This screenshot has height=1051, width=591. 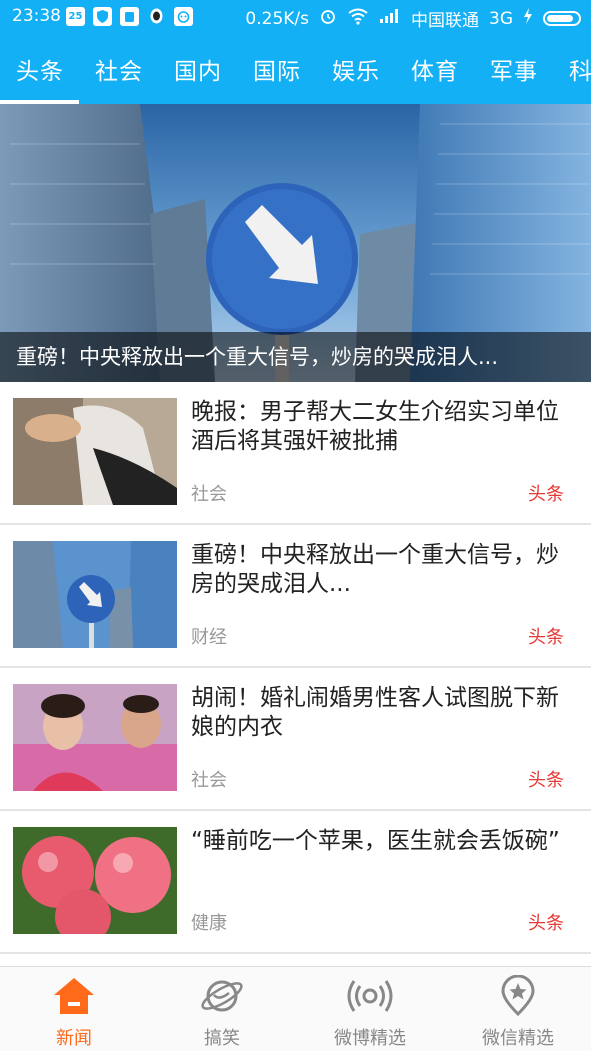 What do you see at coordinates (40, 69) in the screenshot?
I see `tab-headlines: 头条` at bounding box center [40, 69].